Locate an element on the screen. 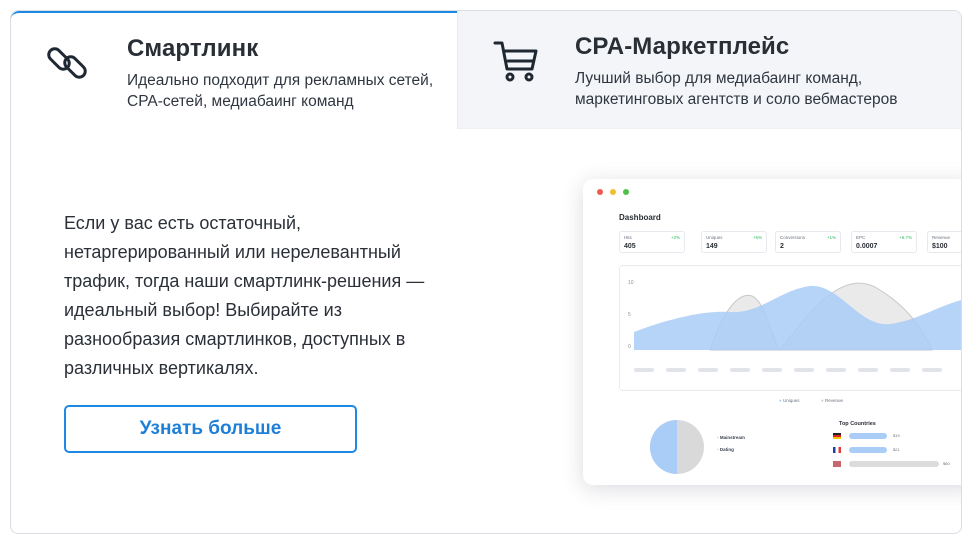 Image resolution: width=974 pixels, height=558 pixels. flag-icon is located at coordinates (837, 464).